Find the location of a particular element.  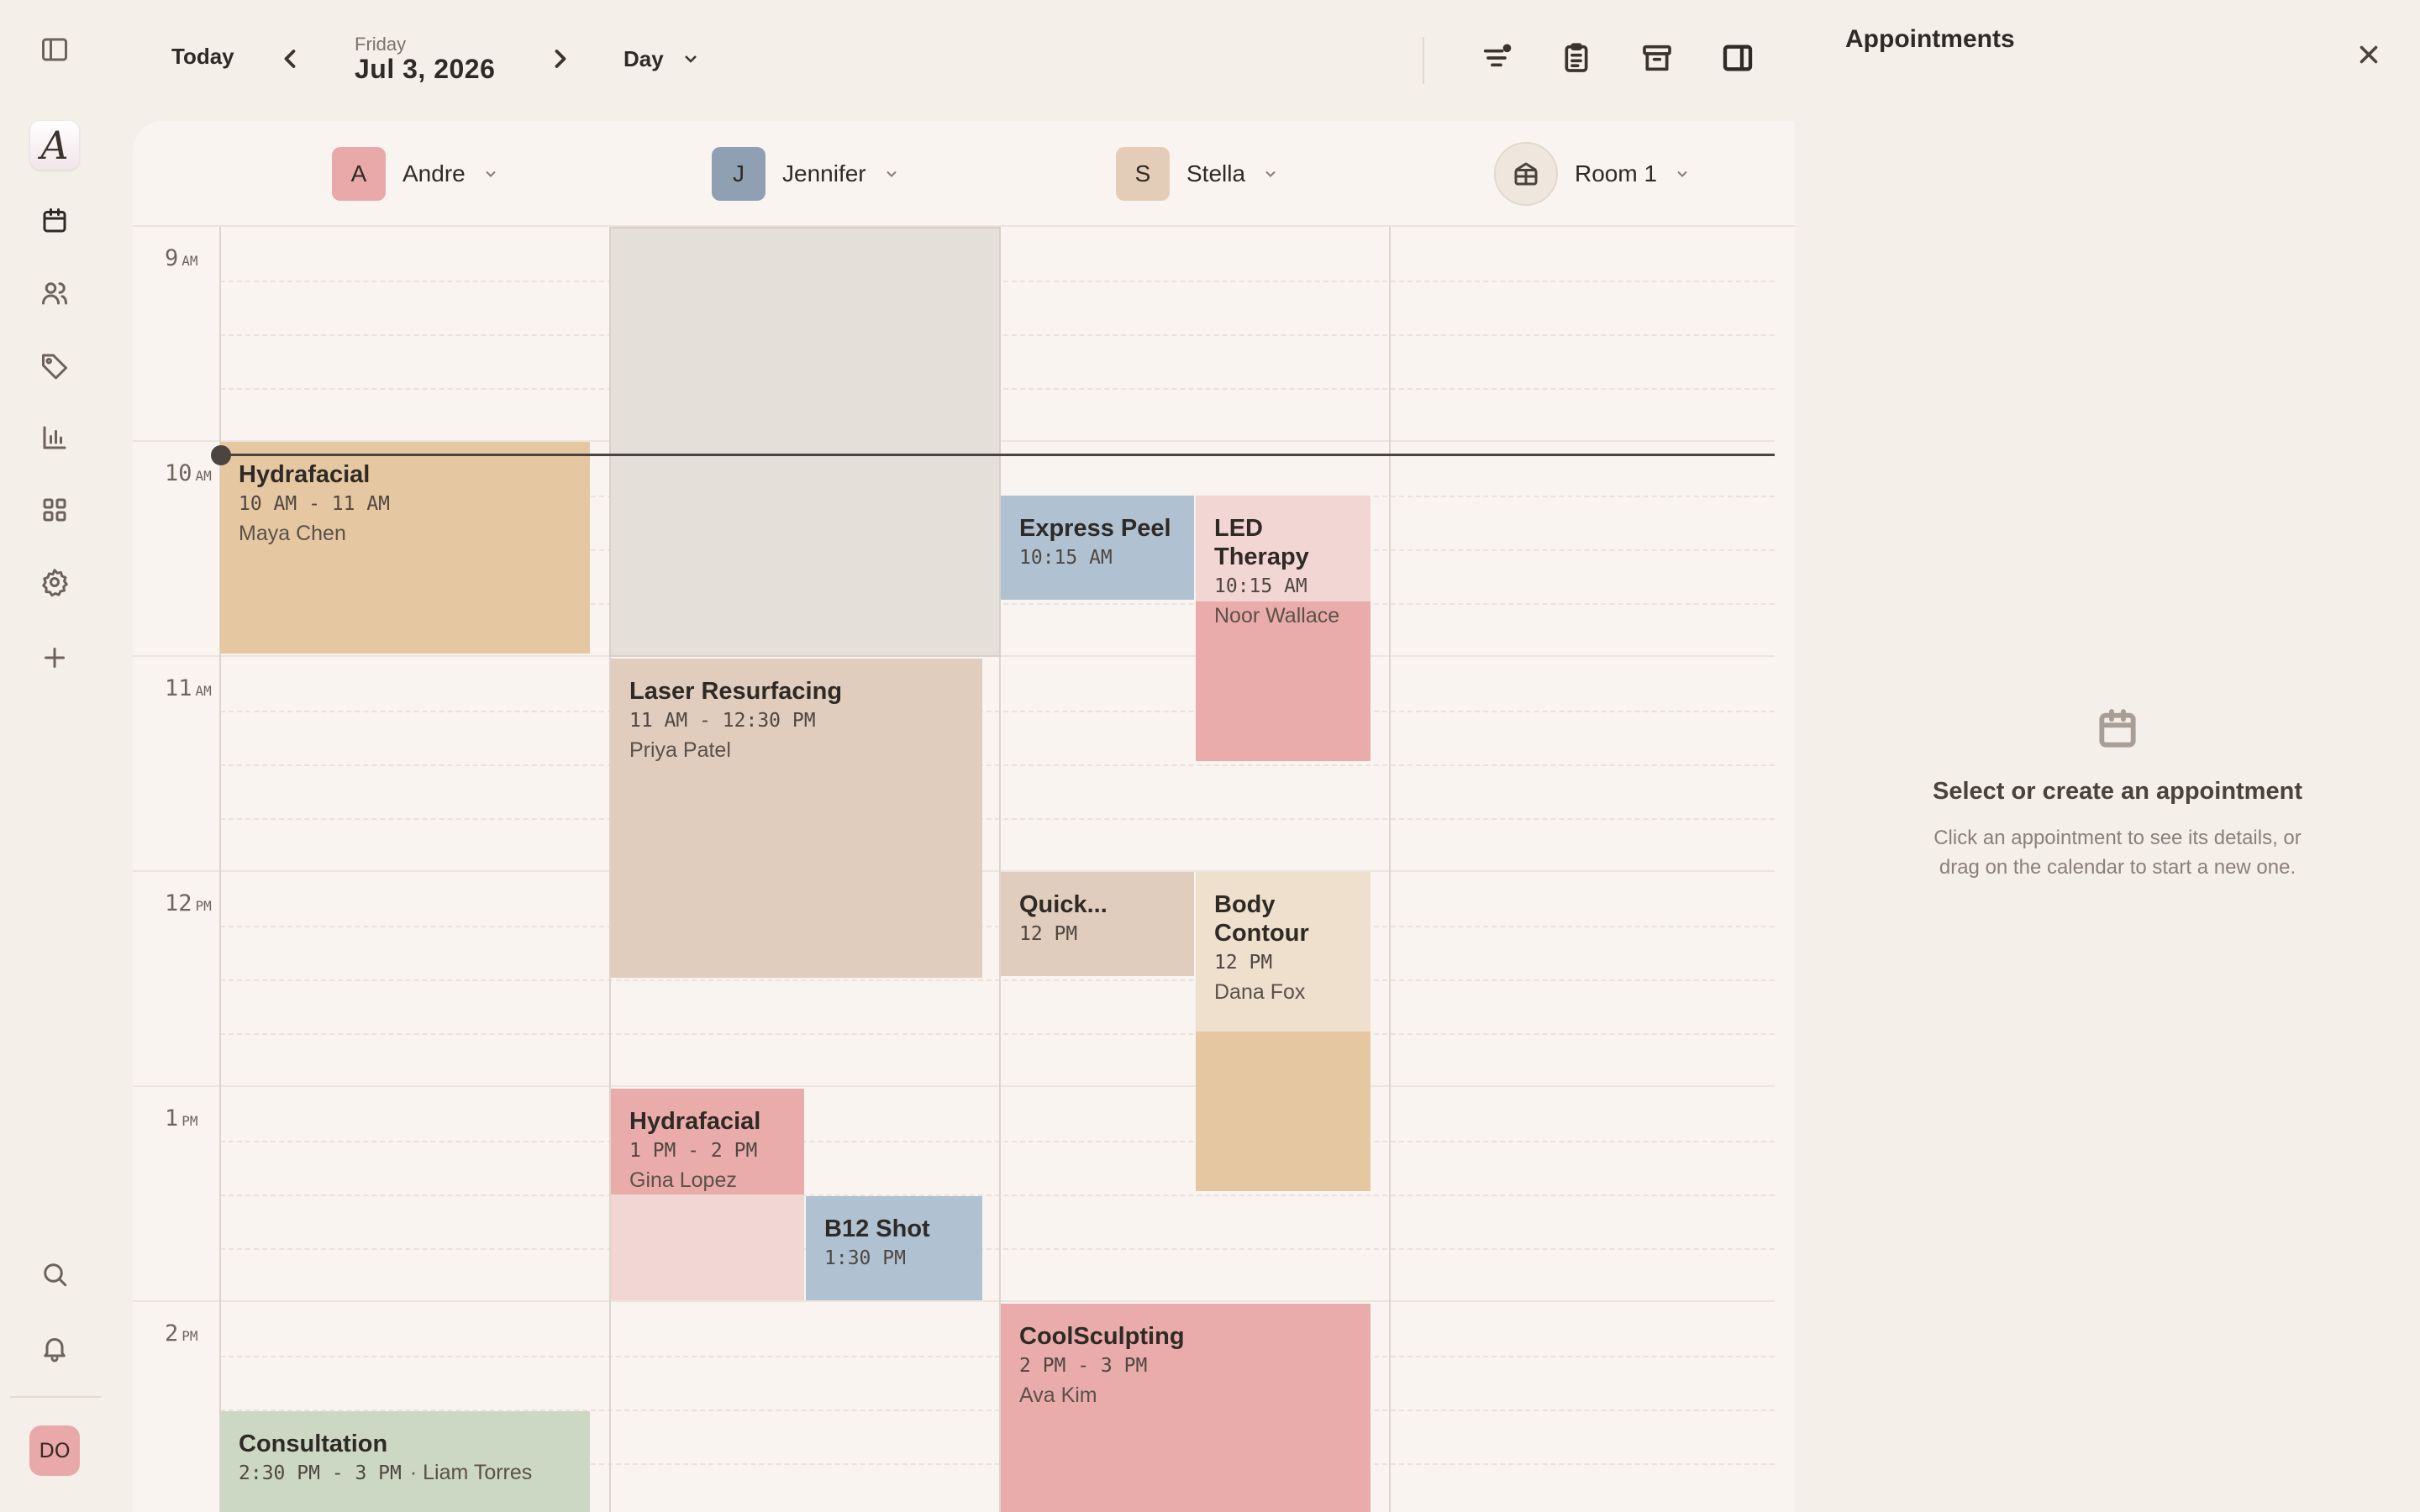

view-selector: Day is located at coordinates (662, 59).